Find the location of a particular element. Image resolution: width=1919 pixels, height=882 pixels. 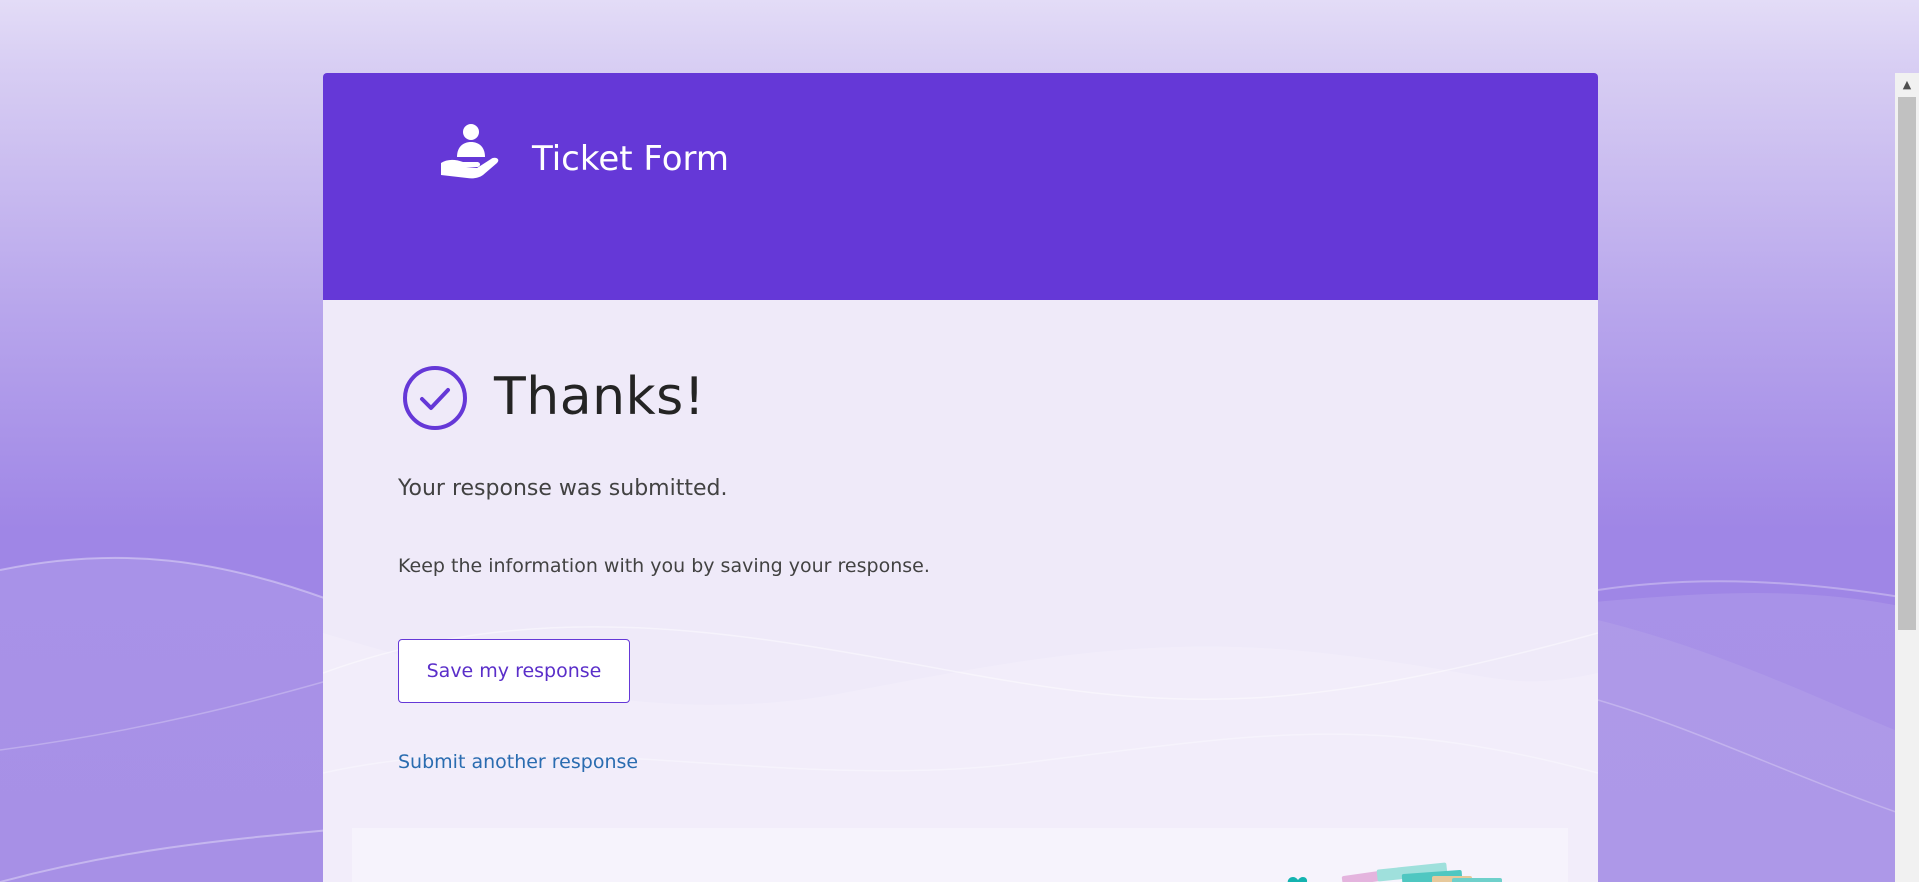

footer-panel is located at coordinates (960, 855).